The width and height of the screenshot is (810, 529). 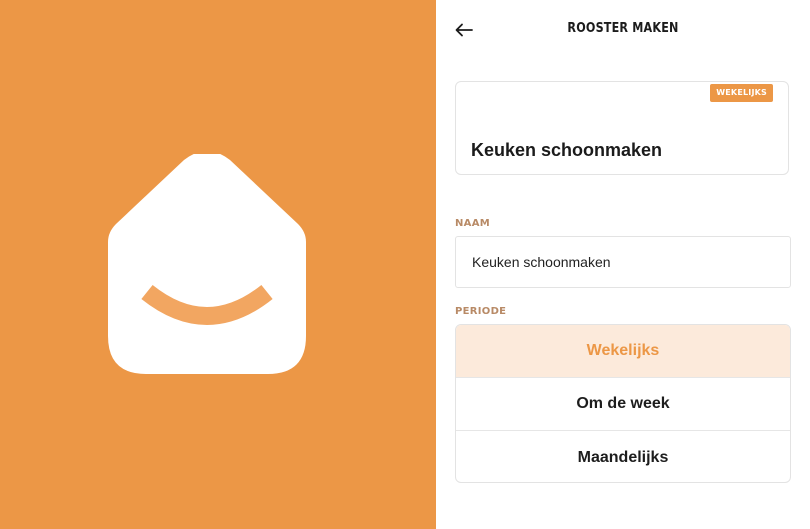 I want to click on page-title: ROOSTER MAKEN, so click(x=623, y=28).